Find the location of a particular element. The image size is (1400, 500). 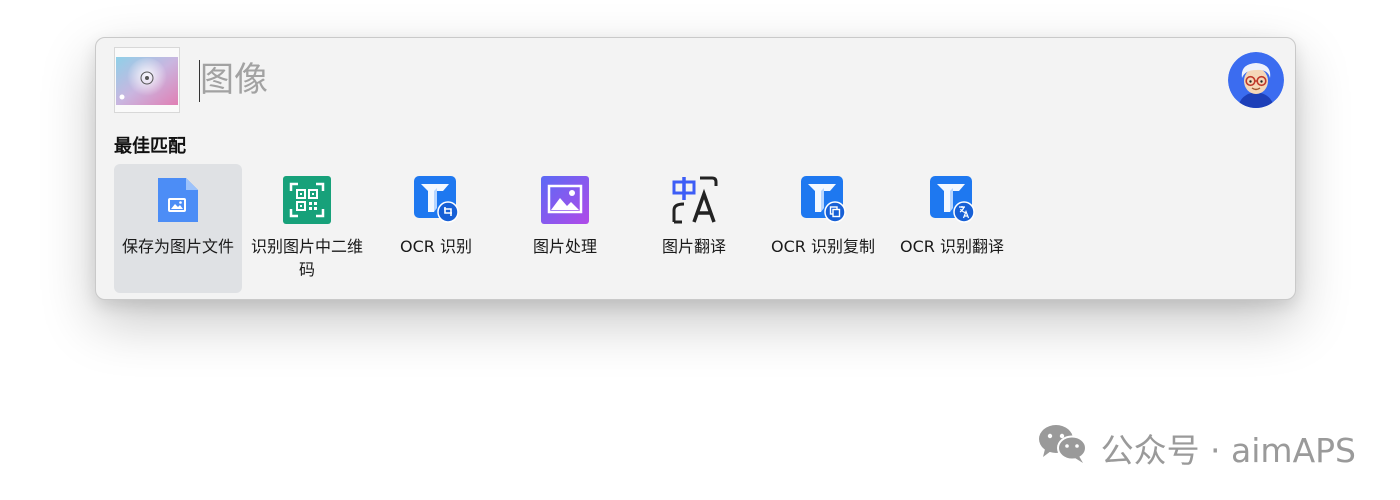

result-ocr-translate: OCR 识别翻译 is located at coordinates (952, 228).